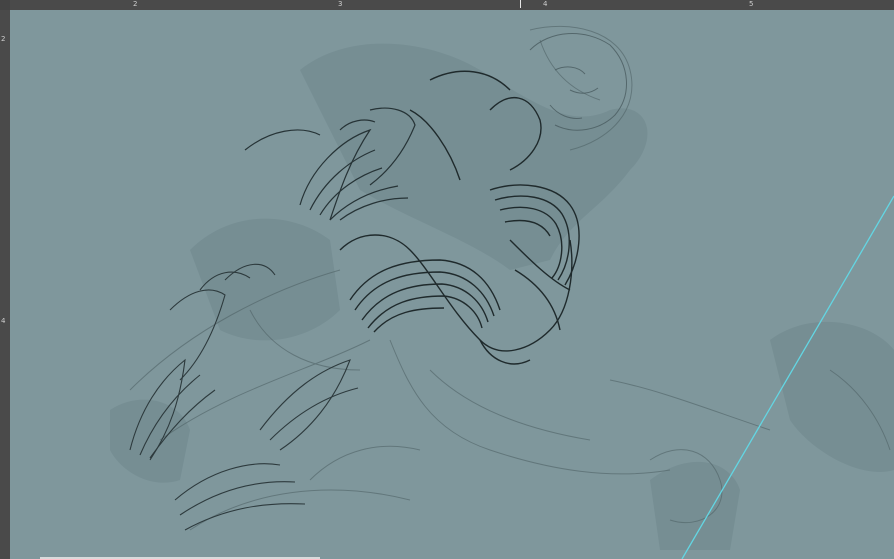 The height and width of the screenshot is (559, 894). What do you see at coordinates (340, 4) in the screenshot?
I see `ruler-label-3: 3` at bounding box center [340, 4].